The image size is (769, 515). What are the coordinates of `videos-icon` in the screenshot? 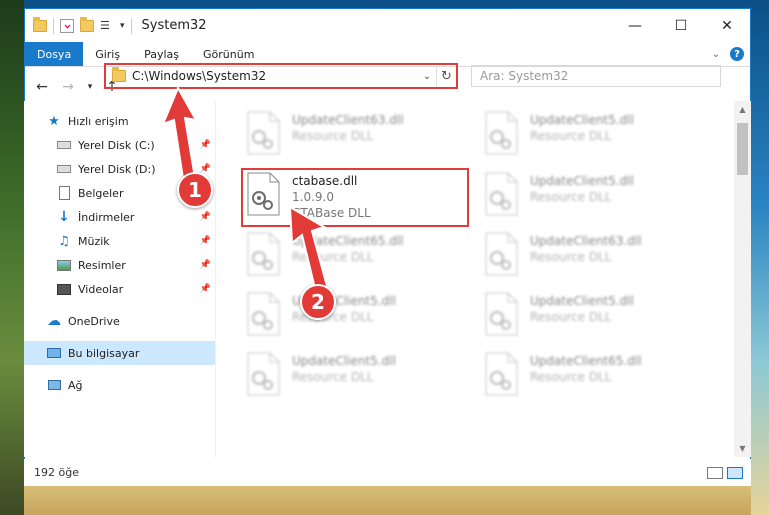 It's located at (64, 289).